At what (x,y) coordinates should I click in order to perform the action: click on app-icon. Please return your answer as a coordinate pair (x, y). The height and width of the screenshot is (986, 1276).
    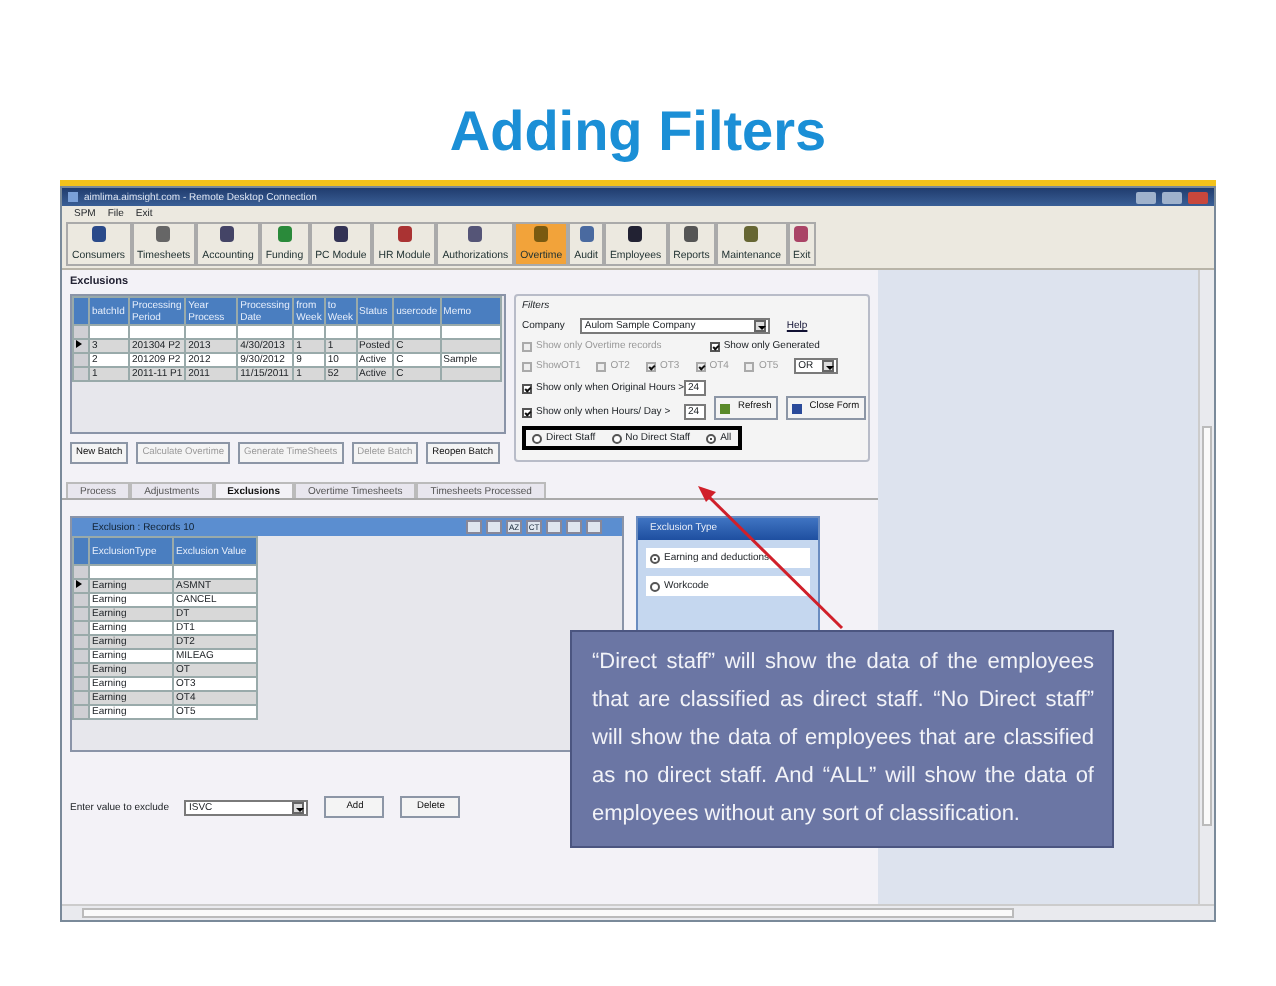
    Looking at the image, I should click on (73, 197).